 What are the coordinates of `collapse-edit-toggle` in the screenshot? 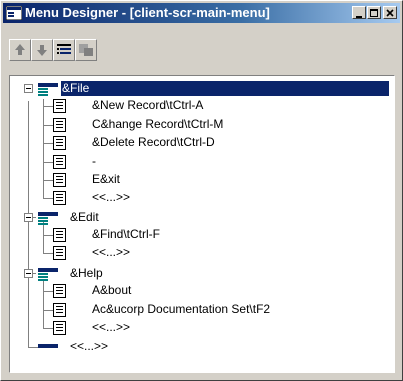 It's located at (28, 217).